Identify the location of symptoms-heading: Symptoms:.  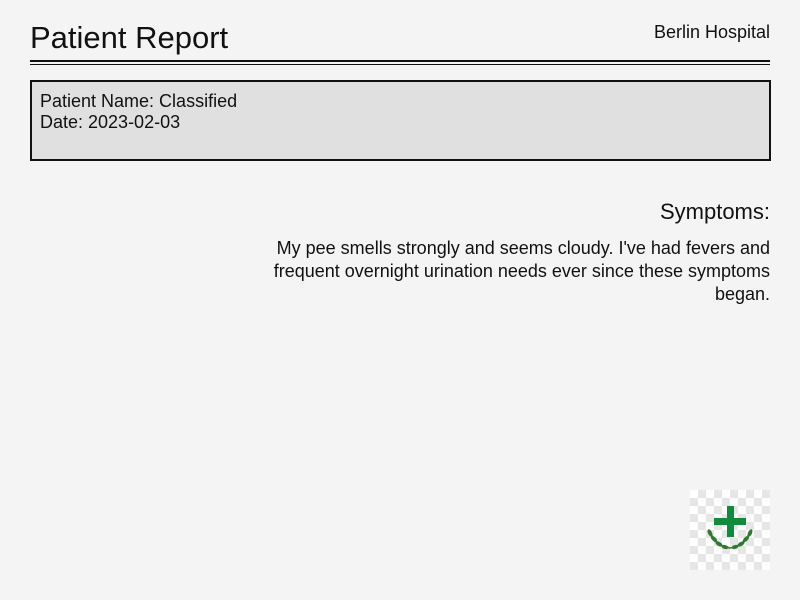
(714, 211).